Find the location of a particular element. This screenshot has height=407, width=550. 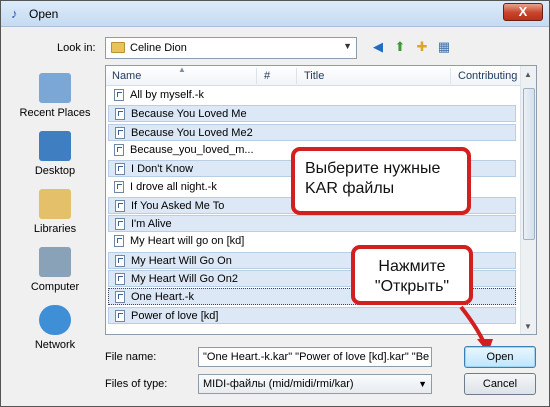

place-recent-places: Recent Places is located at coordinates (55, 96).